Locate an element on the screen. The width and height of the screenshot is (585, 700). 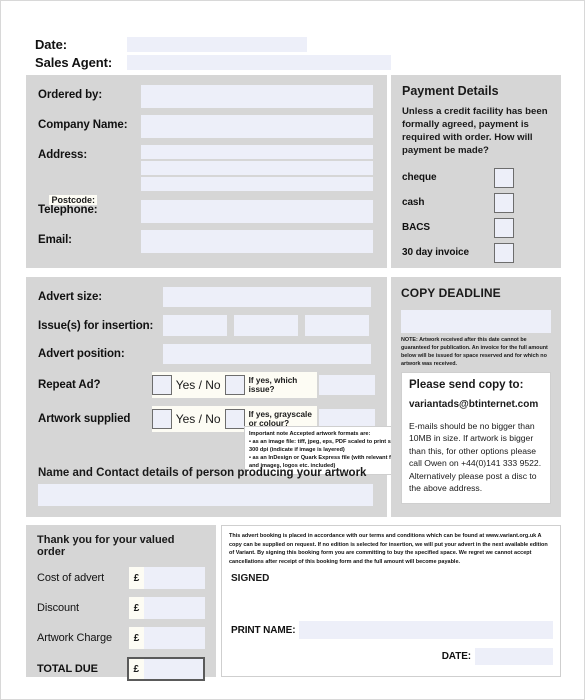
issue-1-input is located at coordinates (195, 325).